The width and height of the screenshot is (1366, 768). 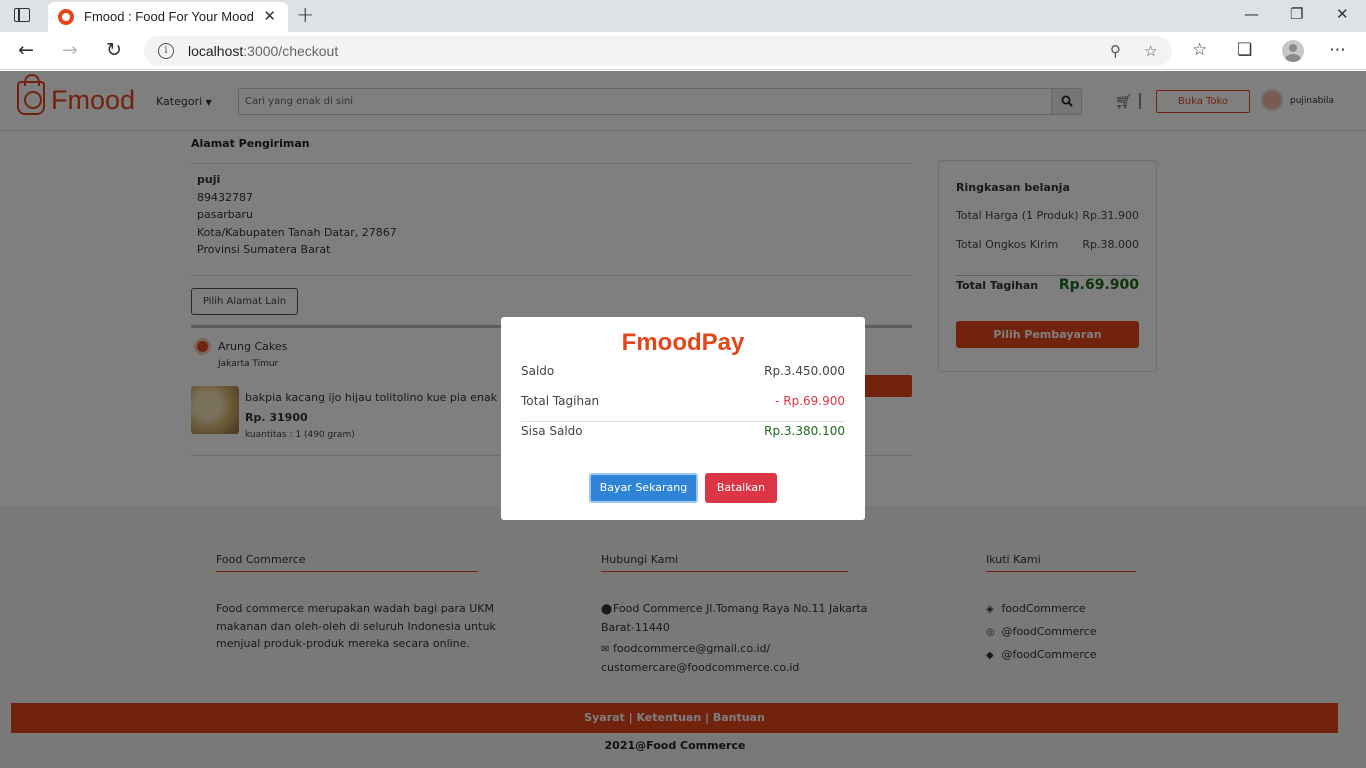 What do you see at coordinates (1337, 50) in the screenshot?
I see `more-menu-icon: ⋯` at bounding box center [1337, 50].